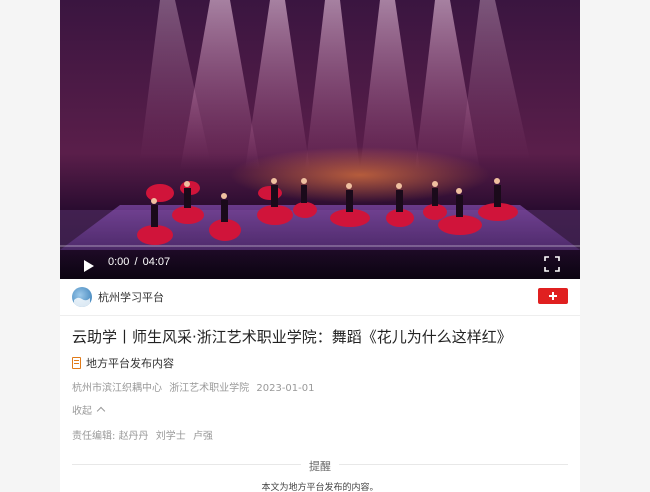  I want to click on notice-title: 提醒, so click(320, 466).